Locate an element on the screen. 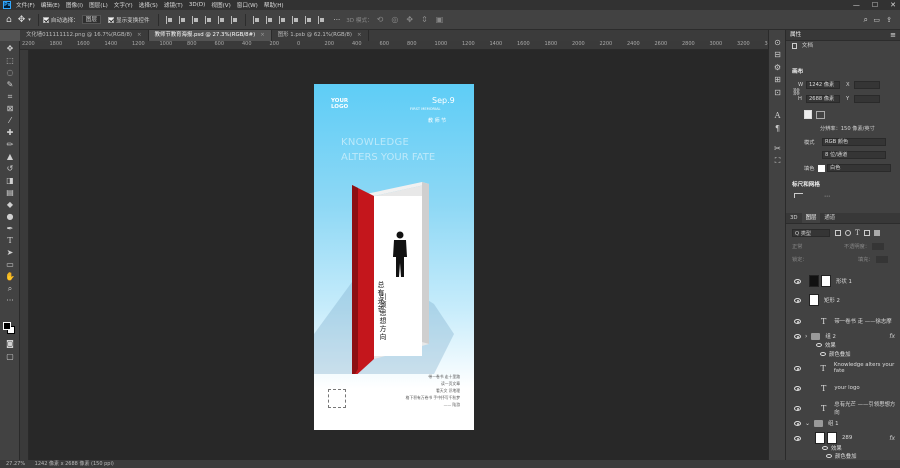  maximize-button: ☐ is located at coordinates (875, 5).